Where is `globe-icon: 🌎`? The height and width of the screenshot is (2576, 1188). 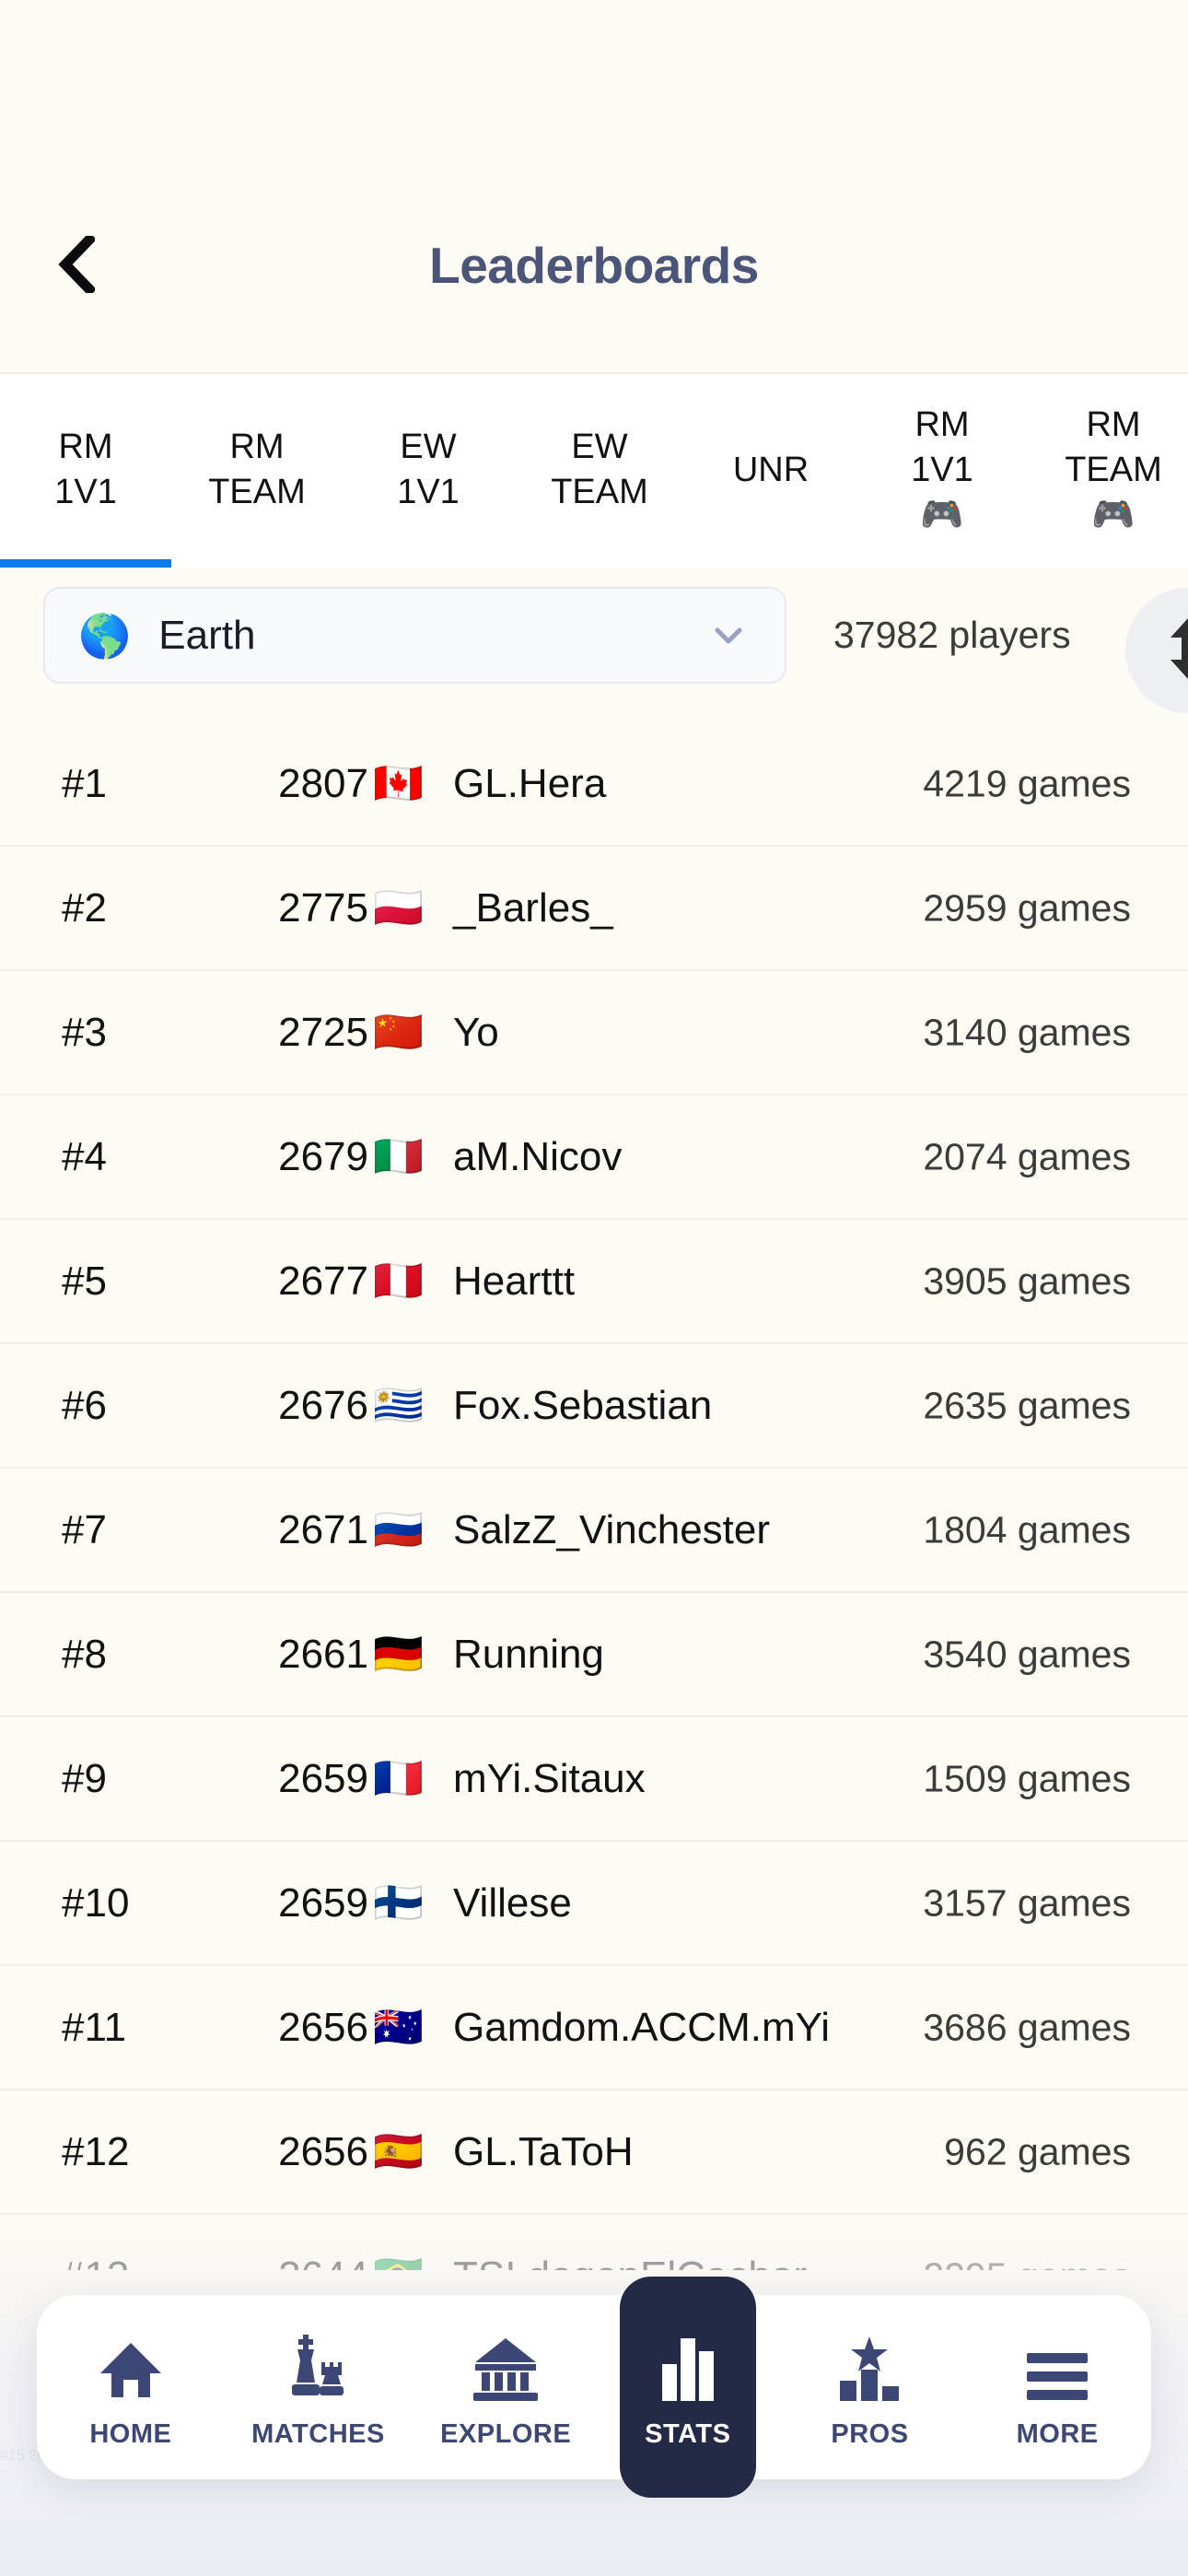 globe-icon: 🌎 is located at coordinates (105, 635).